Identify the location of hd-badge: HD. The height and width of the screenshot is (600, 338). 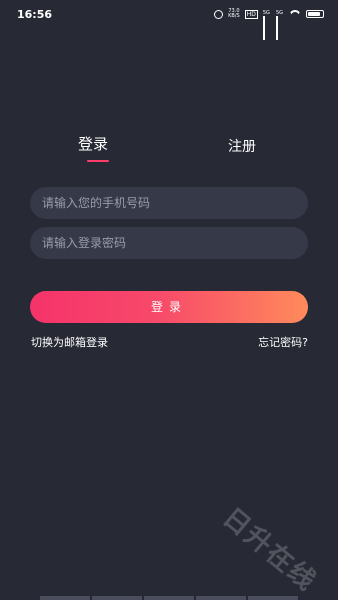
(251, 14).